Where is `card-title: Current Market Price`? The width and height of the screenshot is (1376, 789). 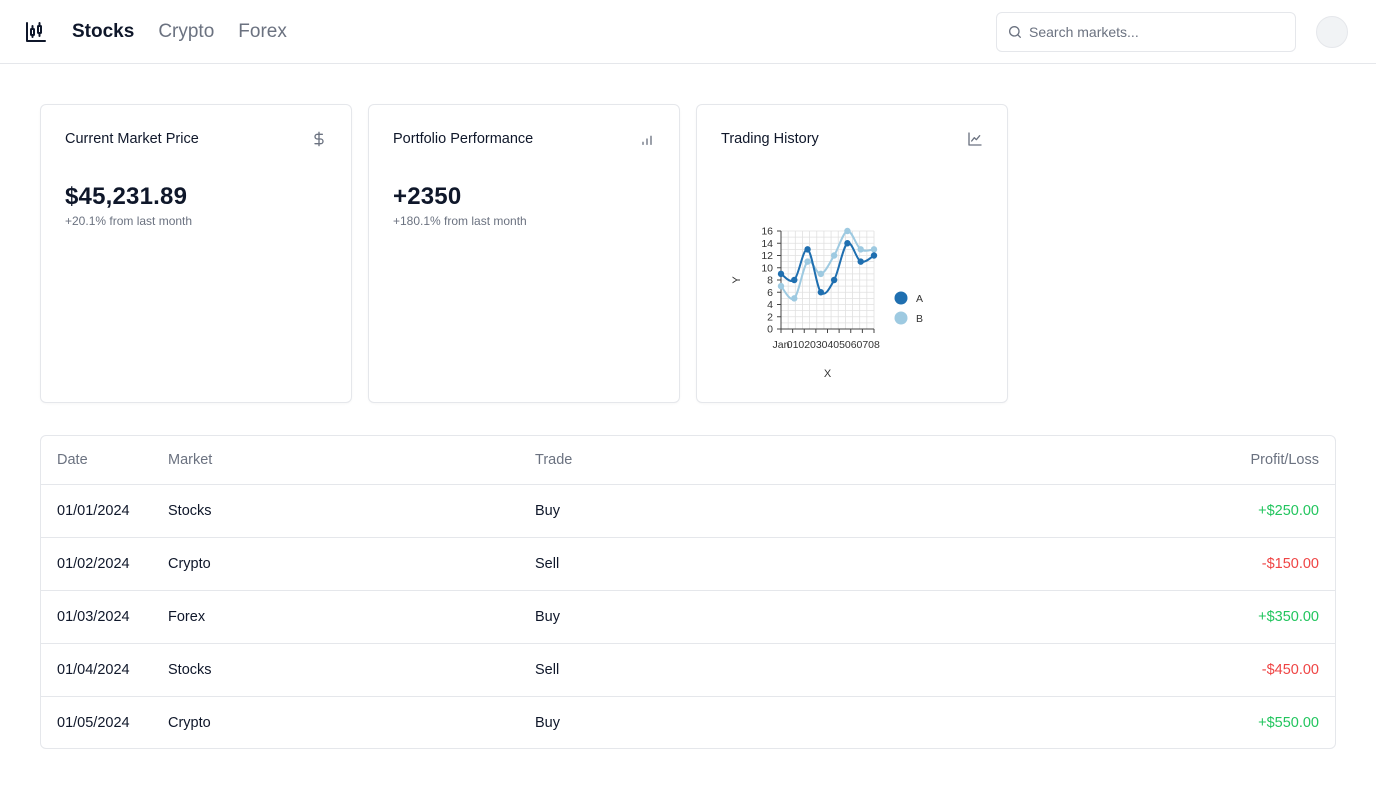
card-title: Current Market Price is located at coordinates (132, 139).